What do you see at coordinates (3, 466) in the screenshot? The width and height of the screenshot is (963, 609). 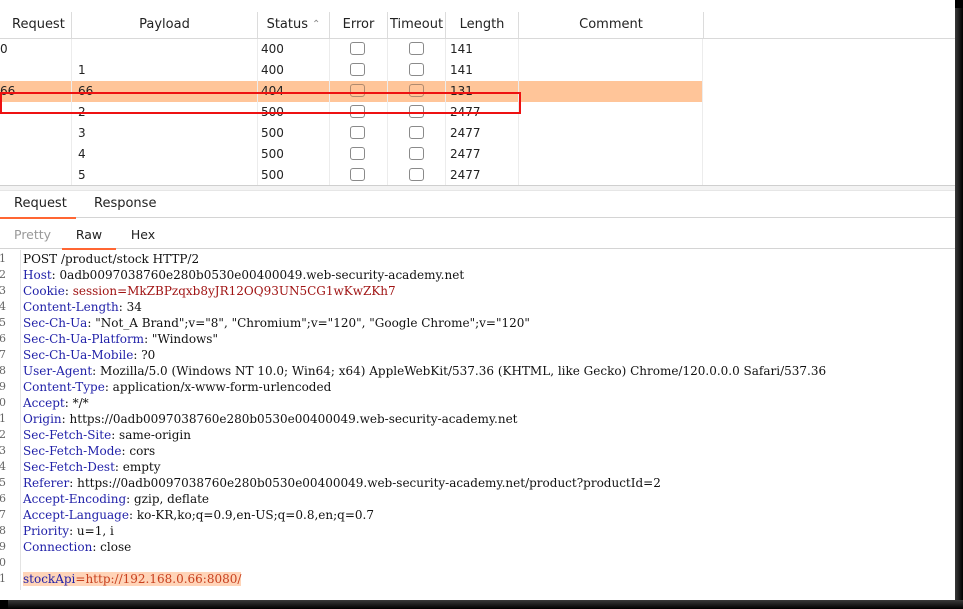 I see `line-number: 14` at bounding box center [3, 466].